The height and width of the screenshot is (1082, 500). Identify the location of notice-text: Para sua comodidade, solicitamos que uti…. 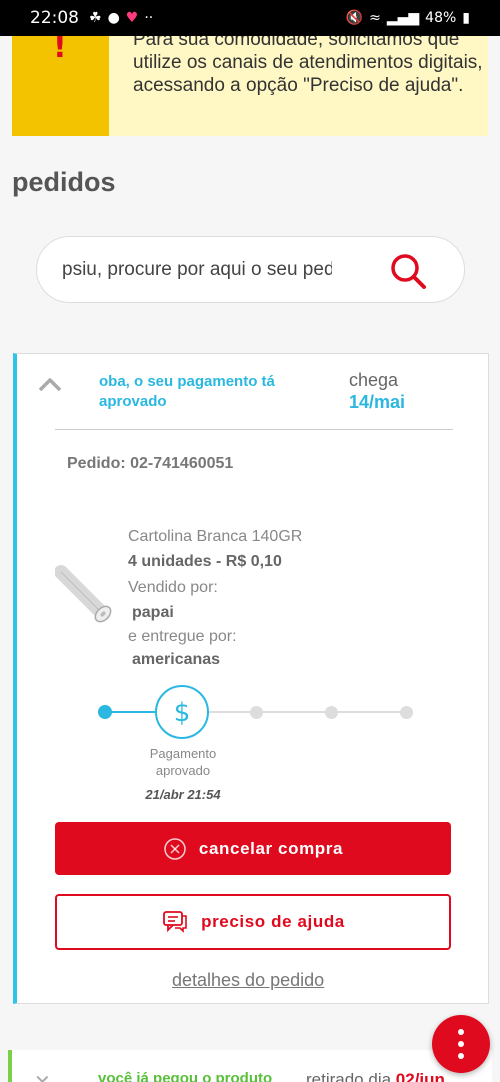
(308, 66).